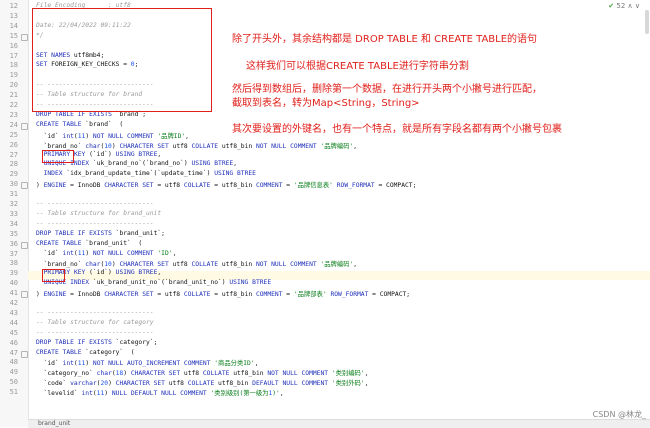 Image resolution: width=650 pixels, height=428 pixels. What do you see at coordinates (13, 194) in the screenshot?
I see `line-number: 31` at bounding box center [13, 194].